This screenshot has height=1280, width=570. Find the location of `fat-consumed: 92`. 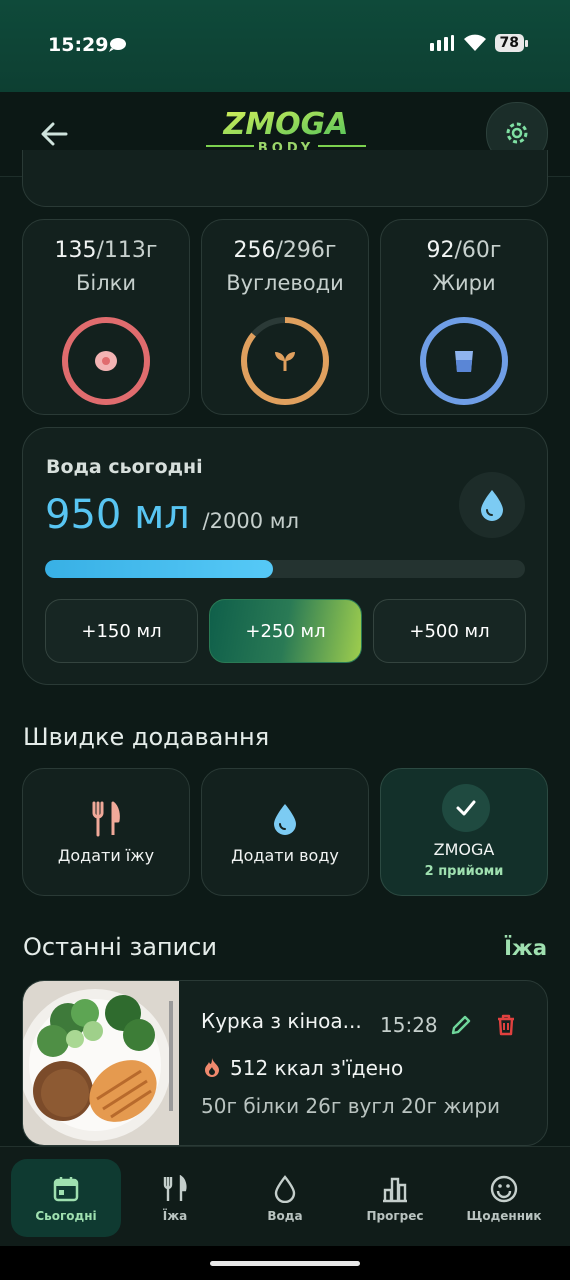

fat-consumed: 92 is located at coordinates (440, 250).